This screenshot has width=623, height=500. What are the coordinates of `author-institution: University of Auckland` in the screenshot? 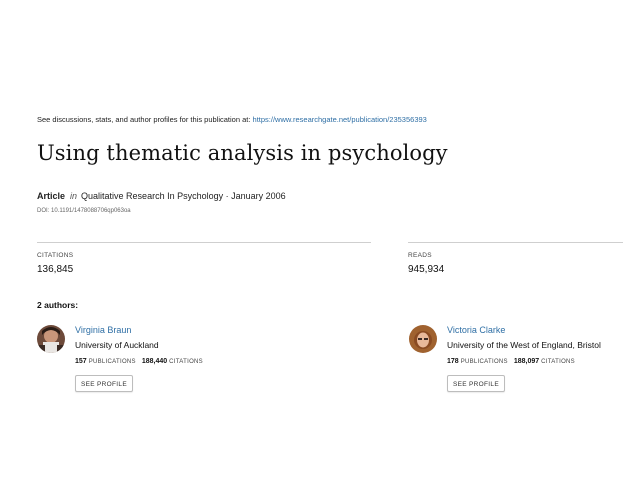 It's located at (117, 345).